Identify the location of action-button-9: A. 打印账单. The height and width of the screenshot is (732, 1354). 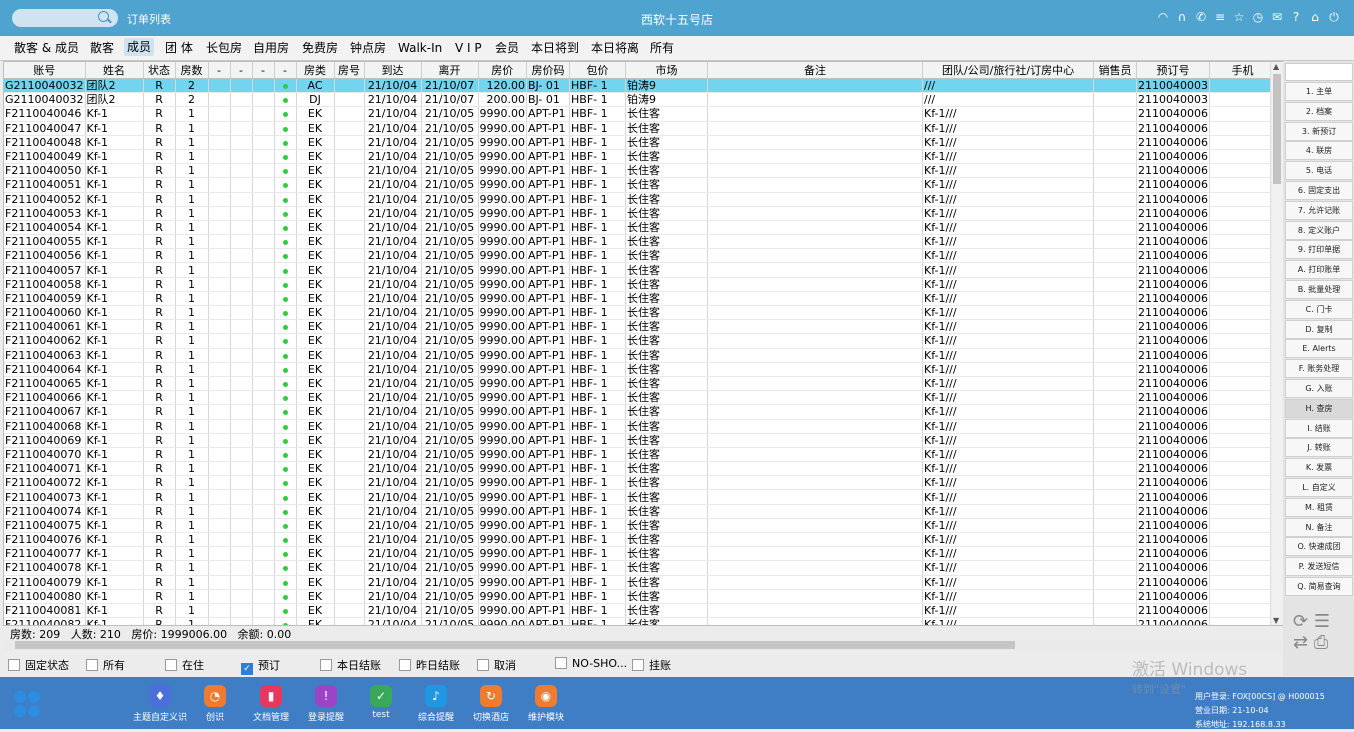
(1319, 270).